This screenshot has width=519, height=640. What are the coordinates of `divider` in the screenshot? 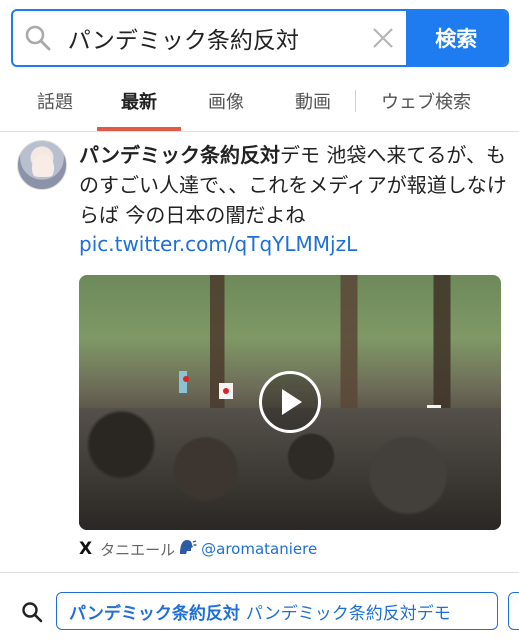 It's located at (259, 572).